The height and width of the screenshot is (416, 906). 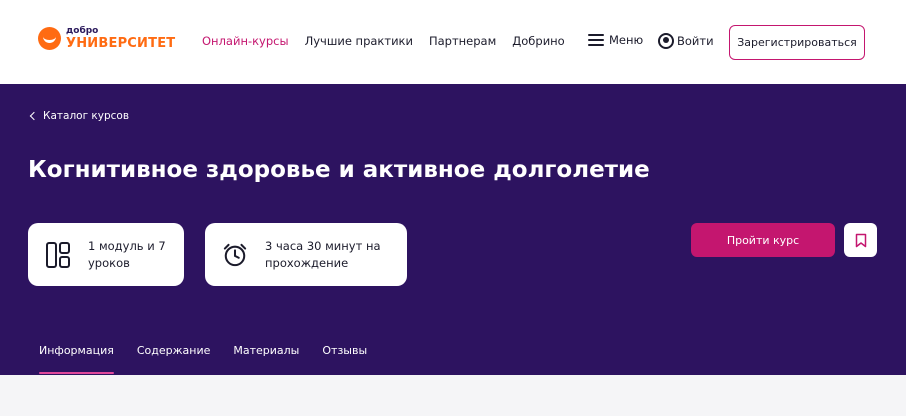 I want to click on logo: добро УНИВЕРСИТЕТ, so click(x=106, y=38).